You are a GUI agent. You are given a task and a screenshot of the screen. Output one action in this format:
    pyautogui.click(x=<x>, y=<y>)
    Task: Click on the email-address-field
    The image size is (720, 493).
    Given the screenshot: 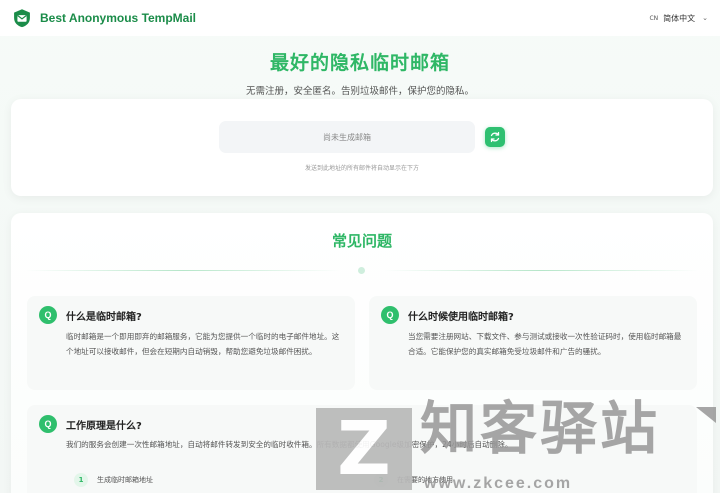 What is the action you would take?
    pyautogui.click(x=347, y=137)
    